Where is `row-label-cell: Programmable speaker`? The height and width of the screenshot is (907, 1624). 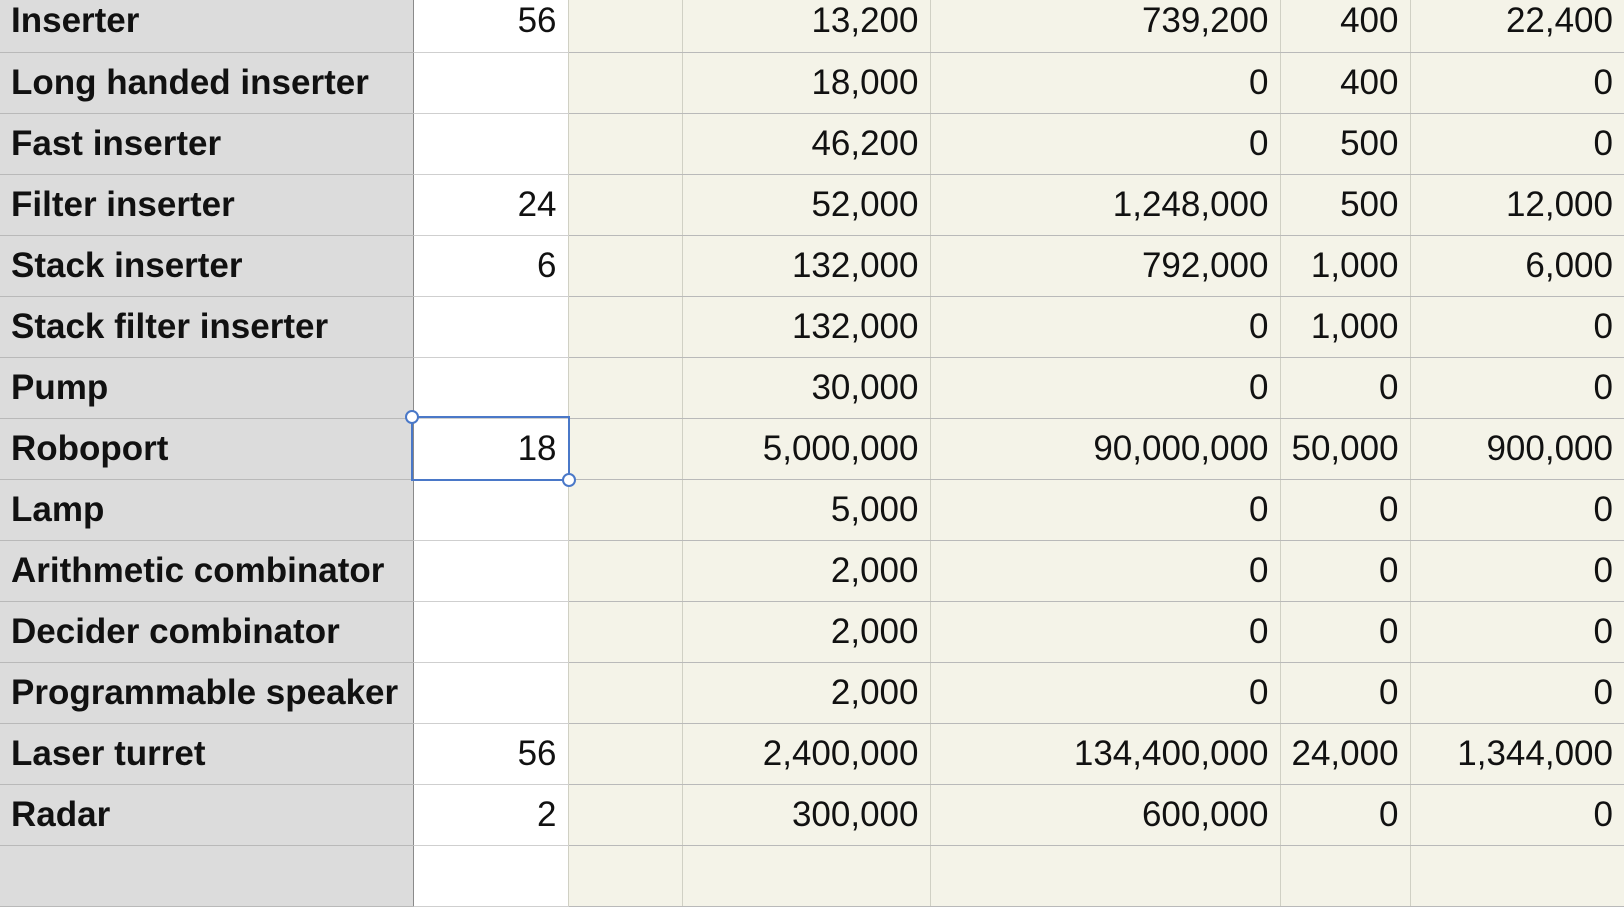 row-label-cell: Programmable speaker is located at coordinates (207, 693).